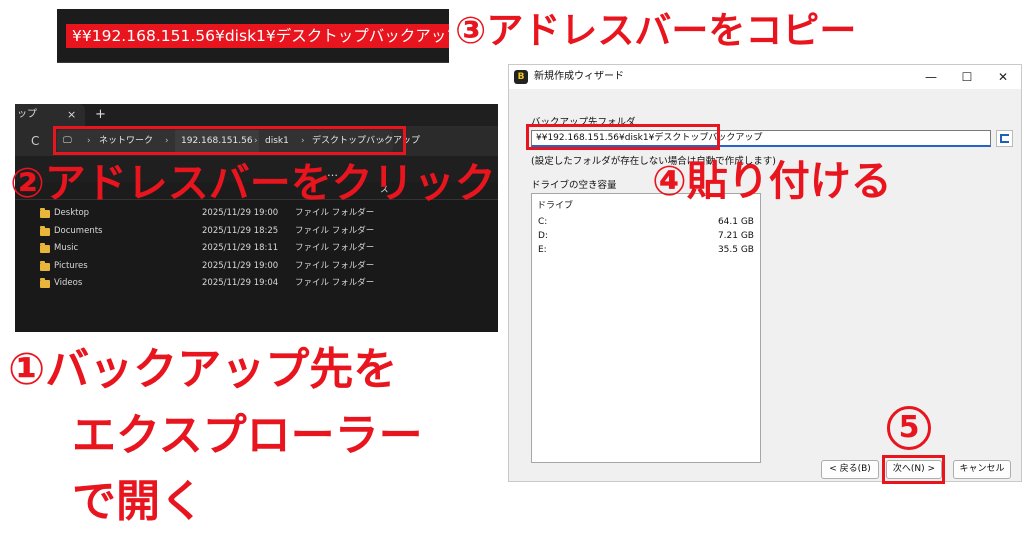 The width and height of the screenshot is (1024, 551). Describe the element at coordinates (78, 230) in the screenshot. I see `file-name: Documents` at that location.